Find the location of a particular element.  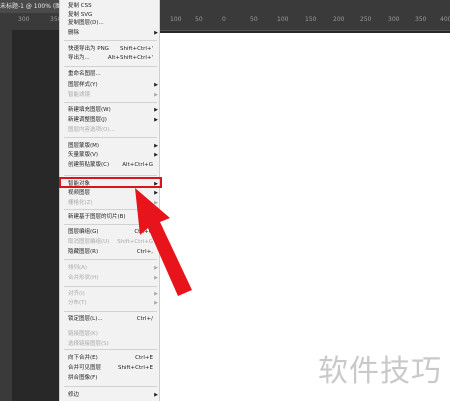

menu-item-label: 创建剪贴蒙版(C) is located at coordinates (89, 165).